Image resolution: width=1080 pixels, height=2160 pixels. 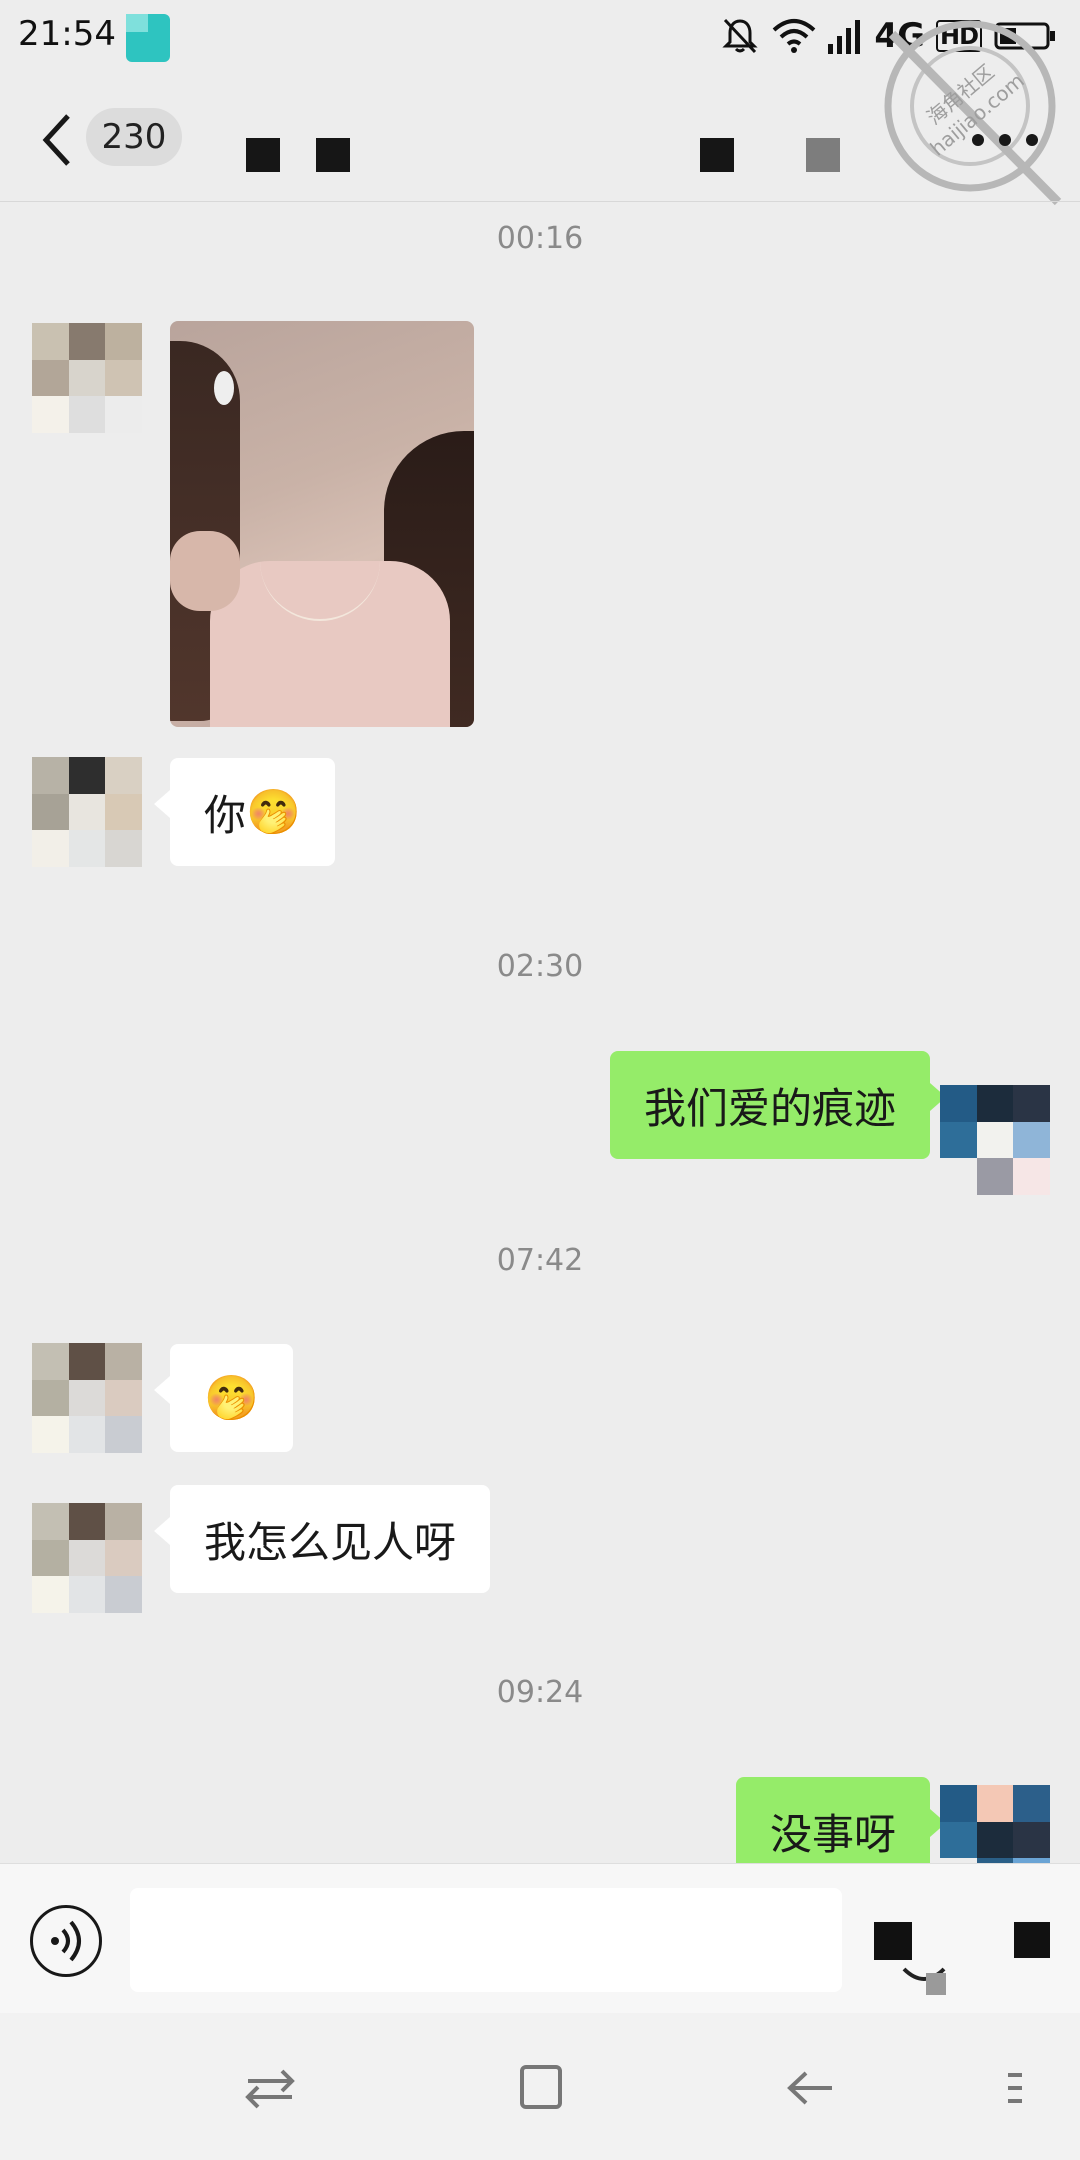 I want to click on input-bar, so click(x=540, y=1938).